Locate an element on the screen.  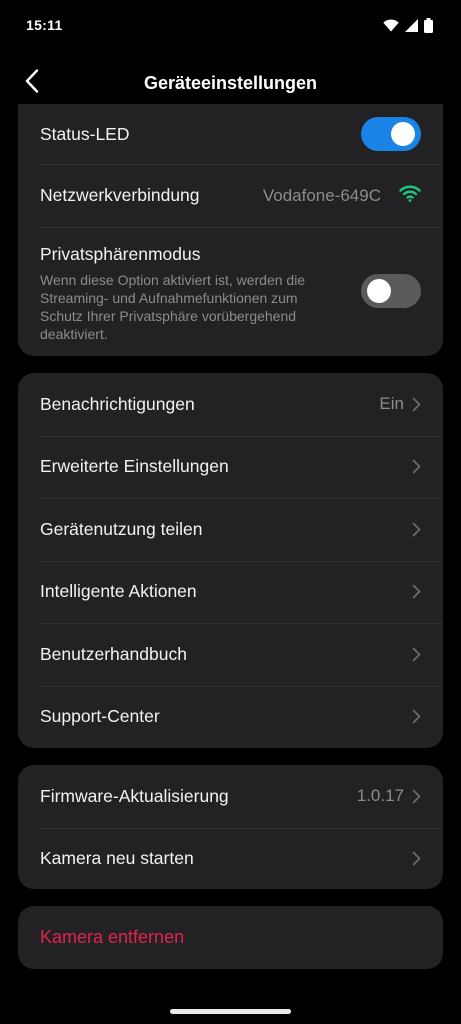
header: Geräteeinstellungen is located at coordinates (230, 83).